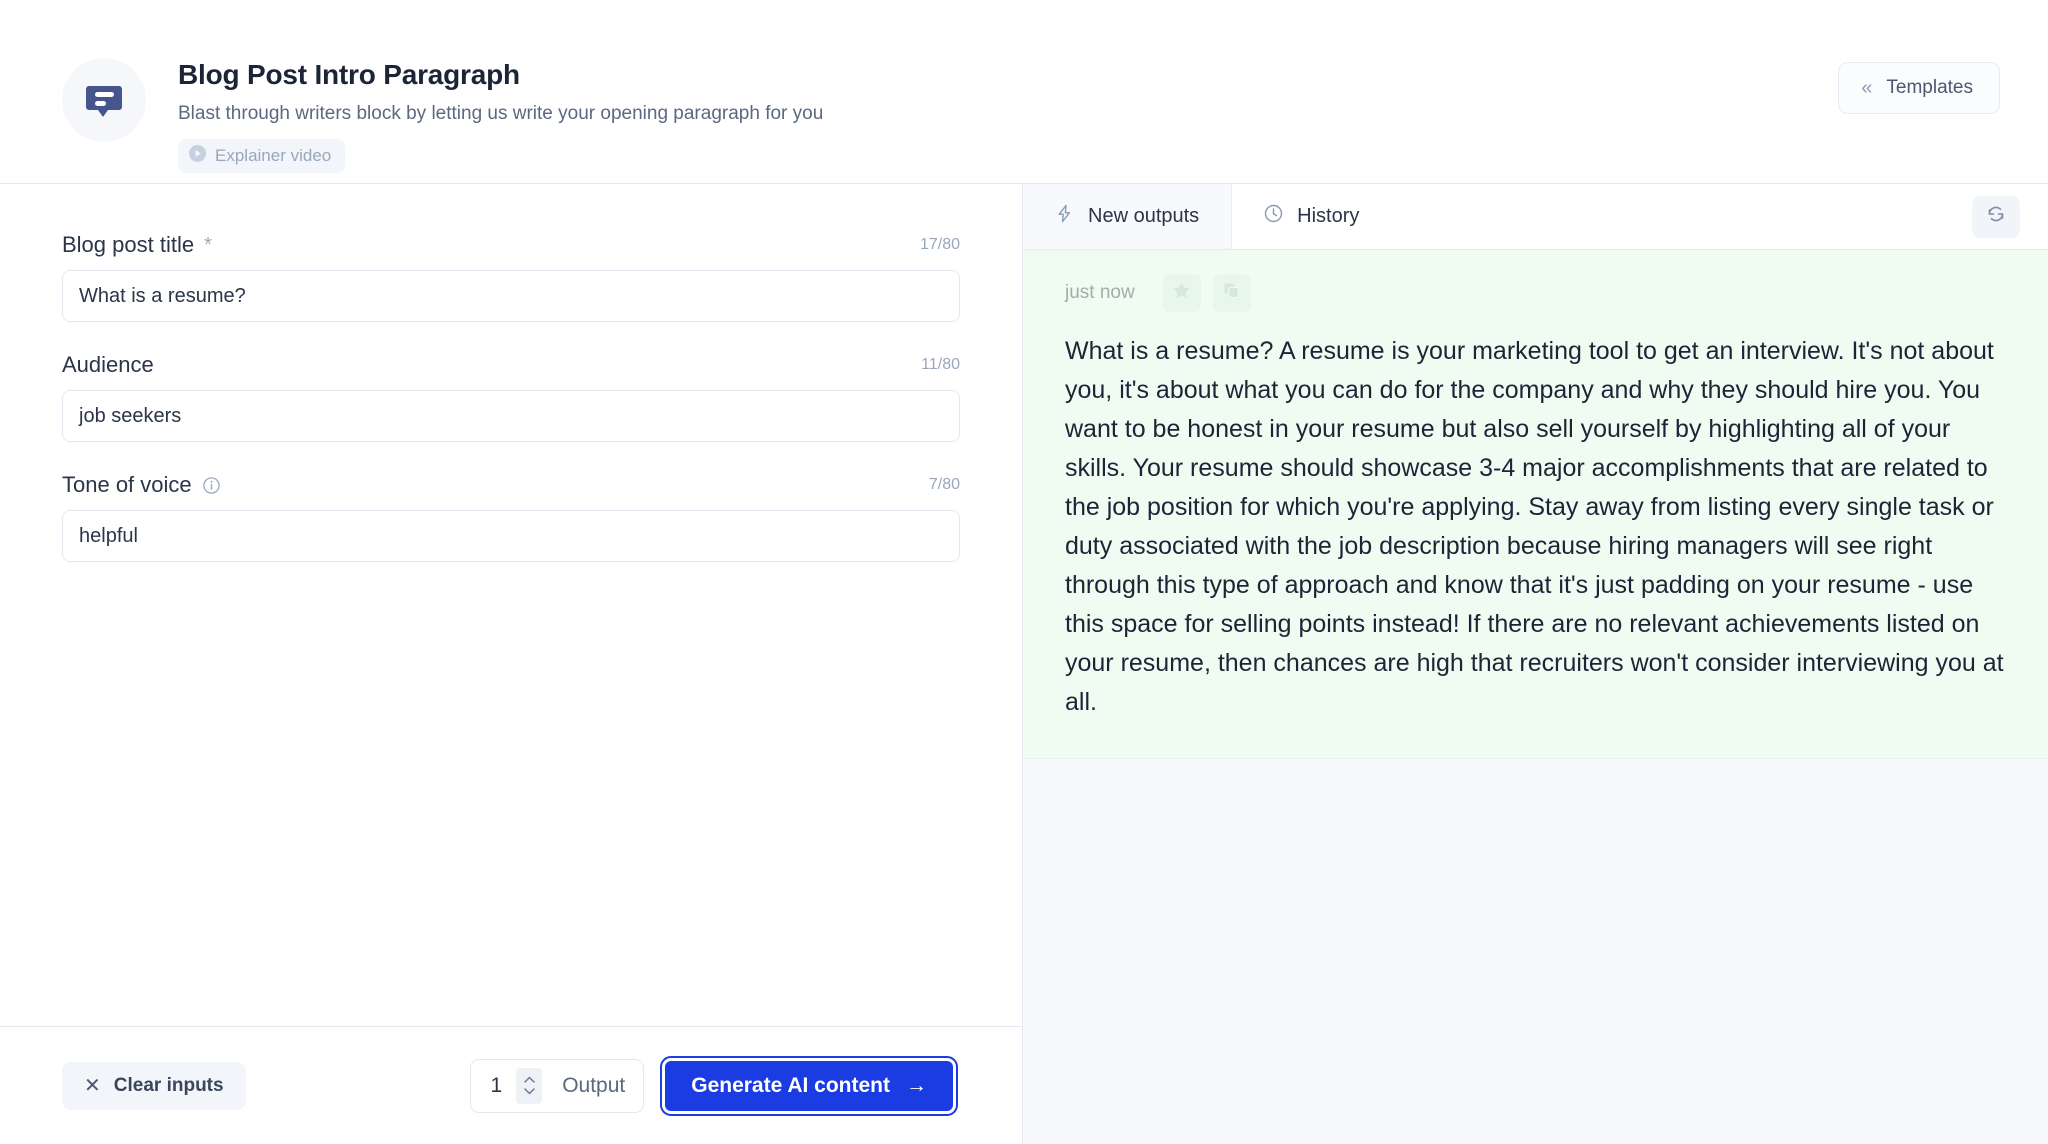 The height and width of the screenshot is (1144, 2048). Describe the element at coordinates (208, 245) in the screenshot. I see `required-marker: *` at that location.